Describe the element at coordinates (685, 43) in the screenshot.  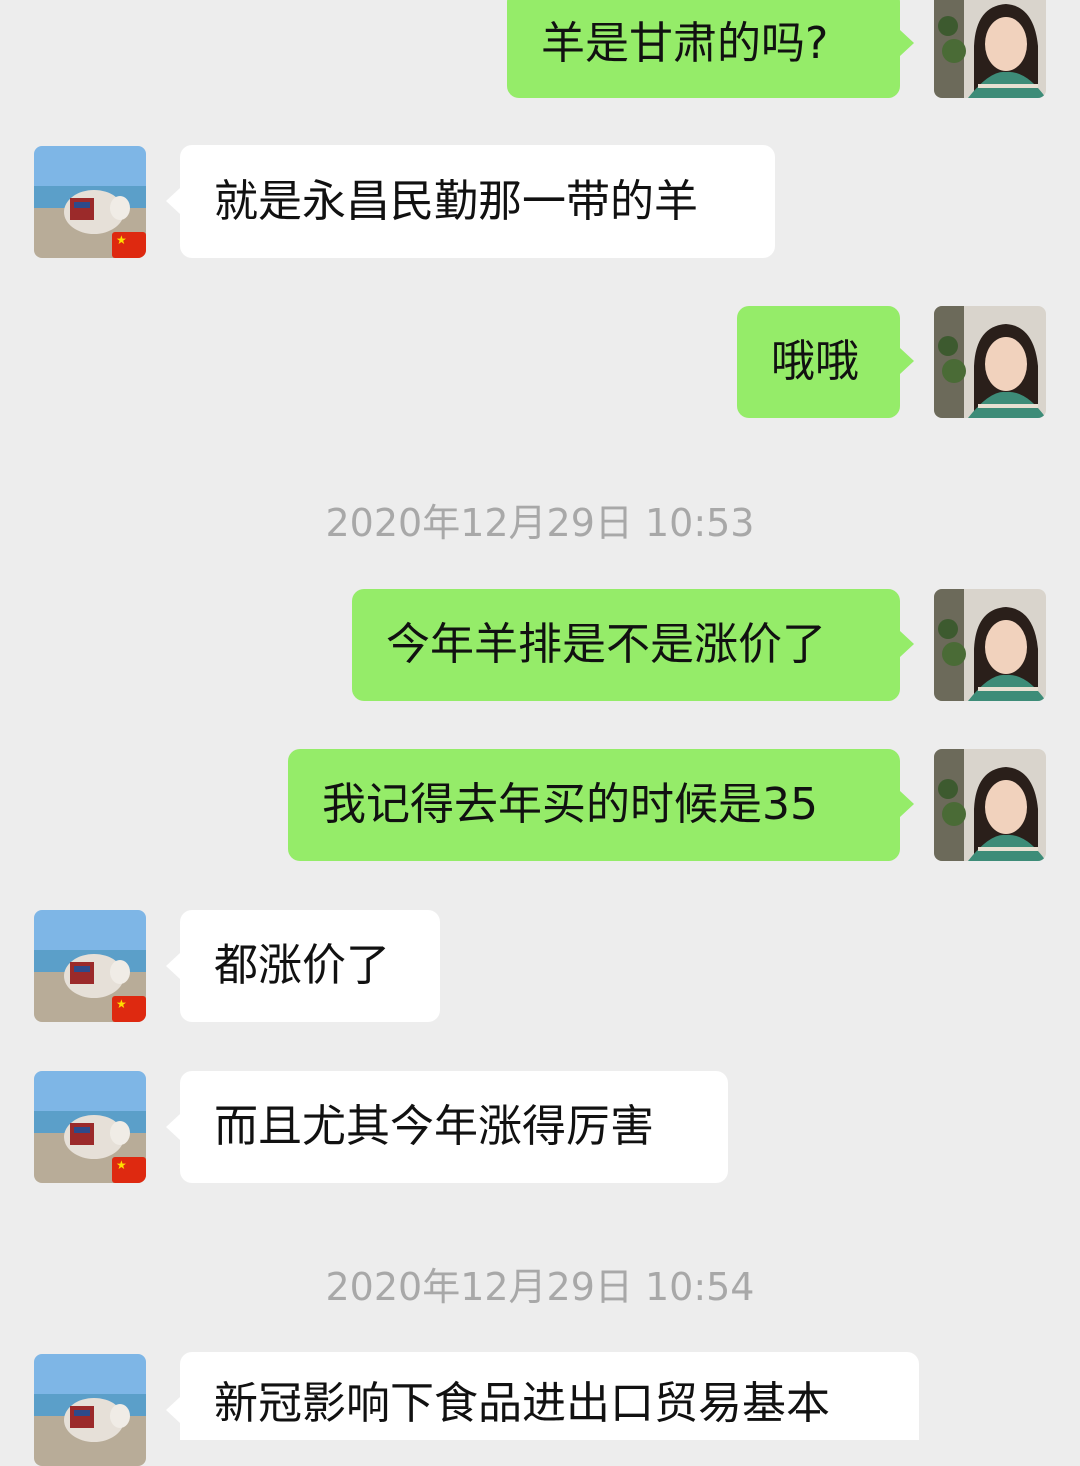
I see `message-text: 羊是甘肃的吗?` at that location.